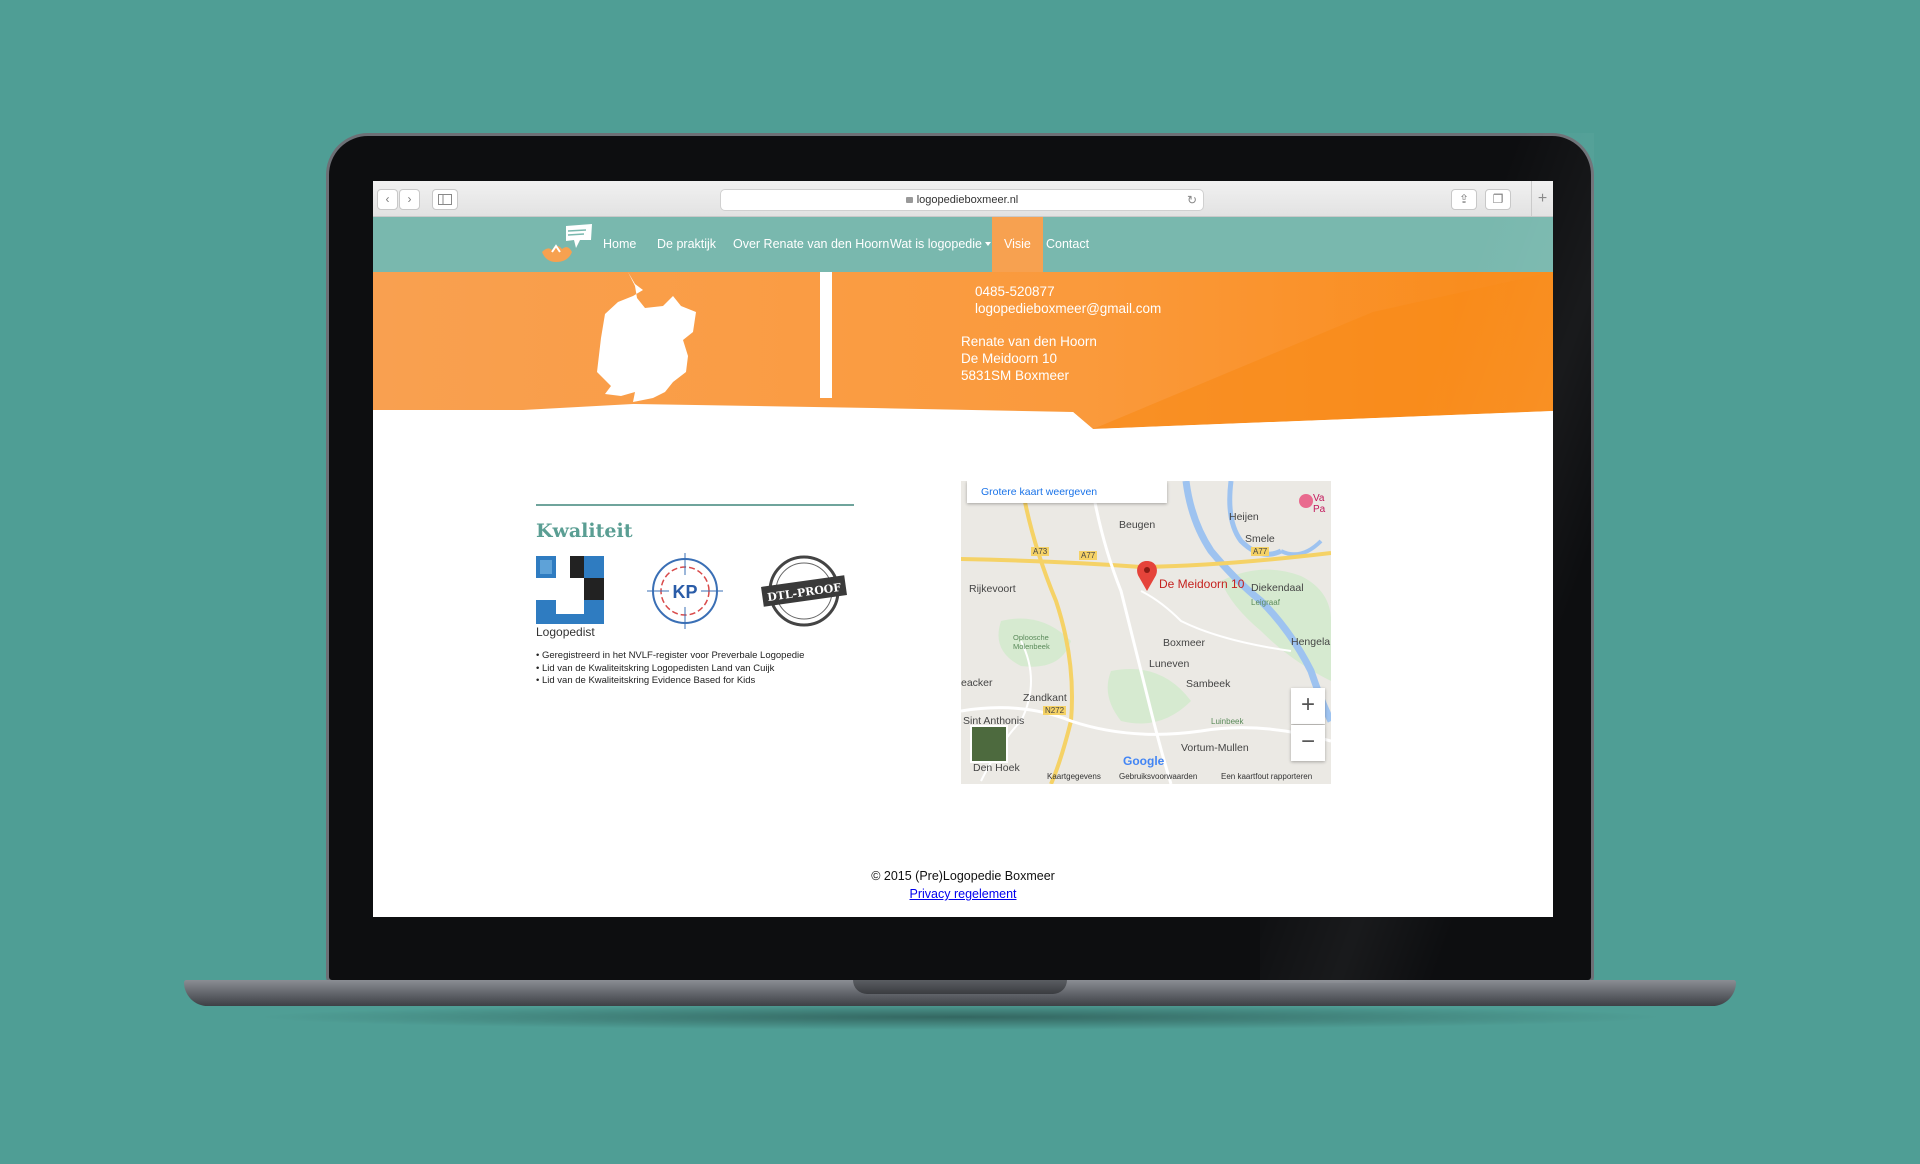 The width and height of the screenshot is (1920, 1164). What do you see at coordinates (811, 244) in the screenshot?
I see `nav-item-over-renate: Over Renate van den Hoorn` at bounding box center [811, 244].